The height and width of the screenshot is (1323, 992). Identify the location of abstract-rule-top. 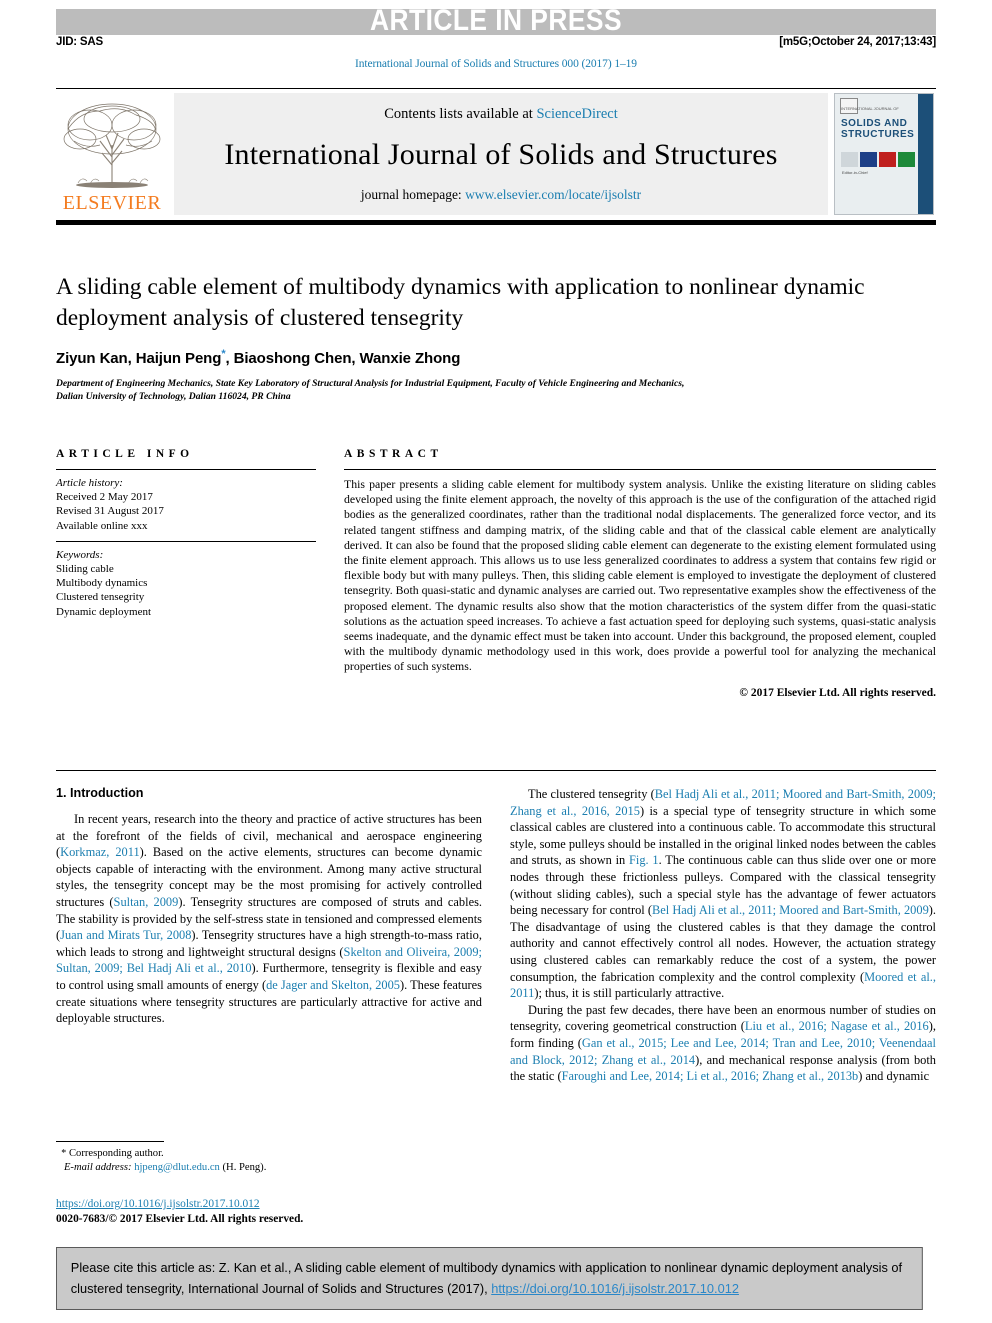
(640, 469).